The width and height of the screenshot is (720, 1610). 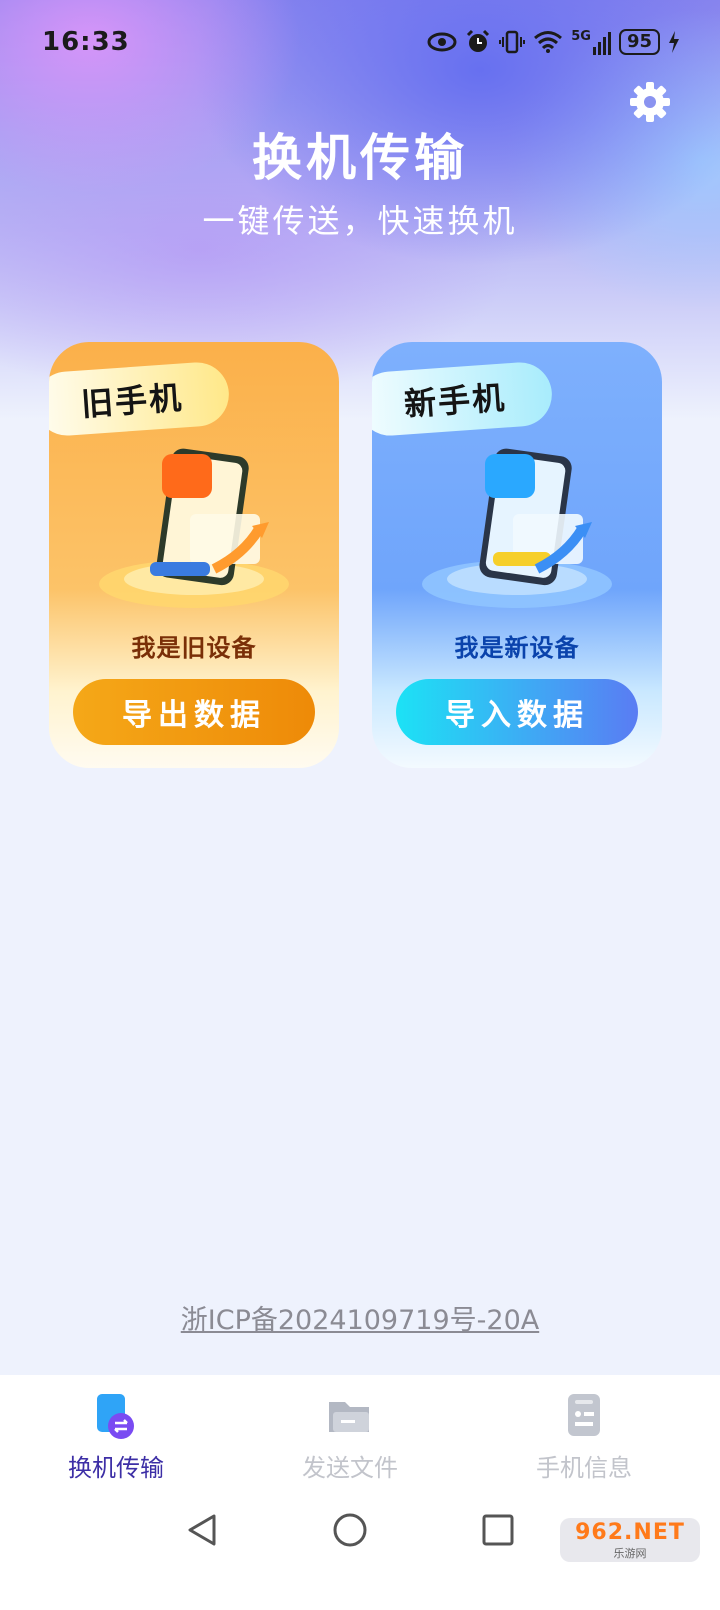 I want to click on old-phone-card: 旧手机 我是旧设备 导出数据, so click(x=194, y=555).